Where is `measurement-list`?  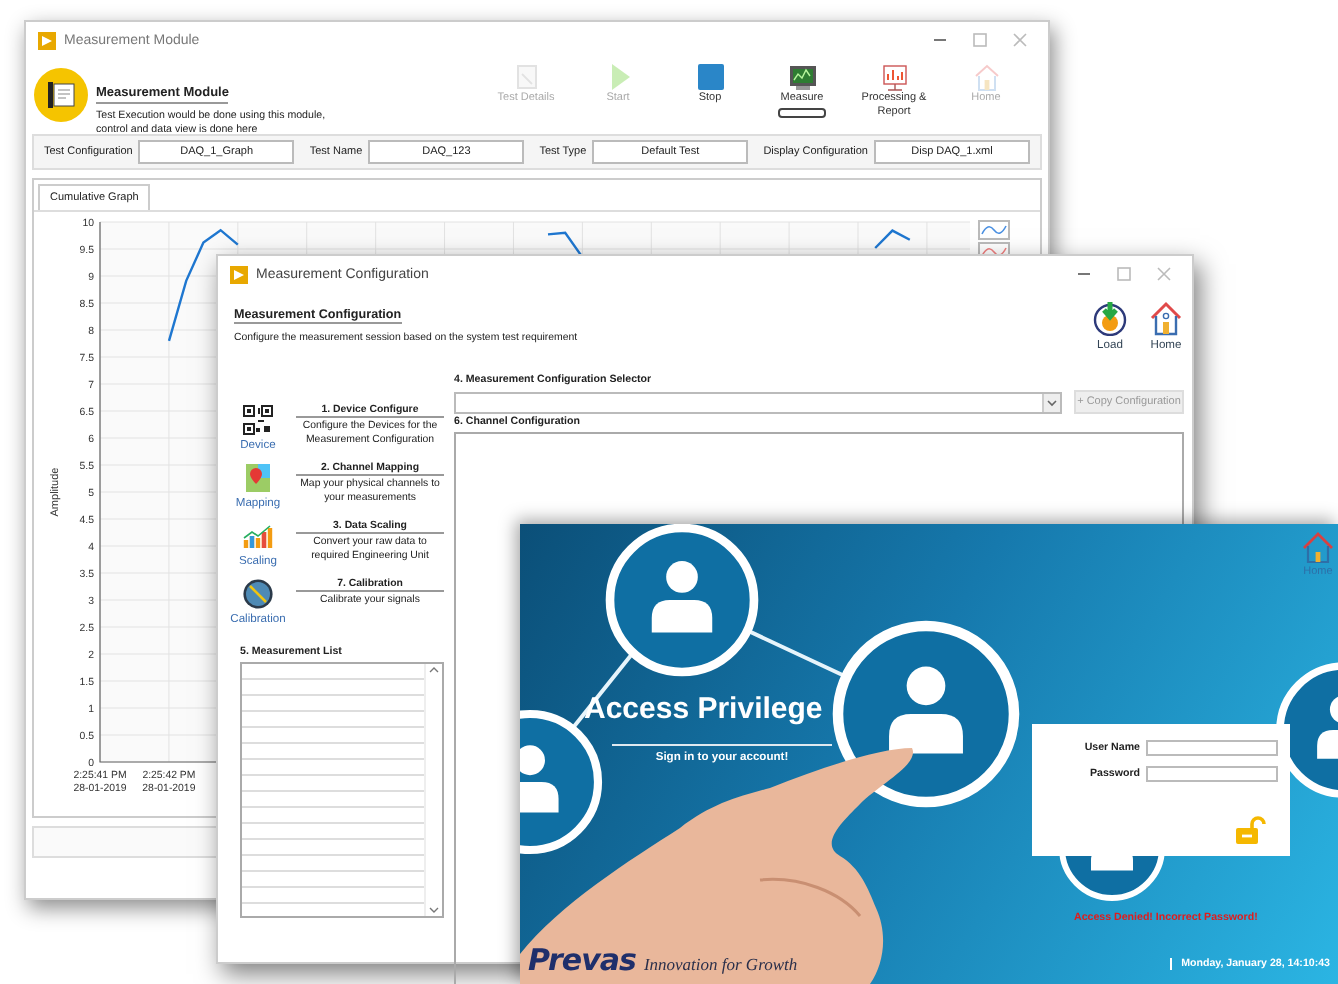
measurement-list is located at coordinates (342, 790).